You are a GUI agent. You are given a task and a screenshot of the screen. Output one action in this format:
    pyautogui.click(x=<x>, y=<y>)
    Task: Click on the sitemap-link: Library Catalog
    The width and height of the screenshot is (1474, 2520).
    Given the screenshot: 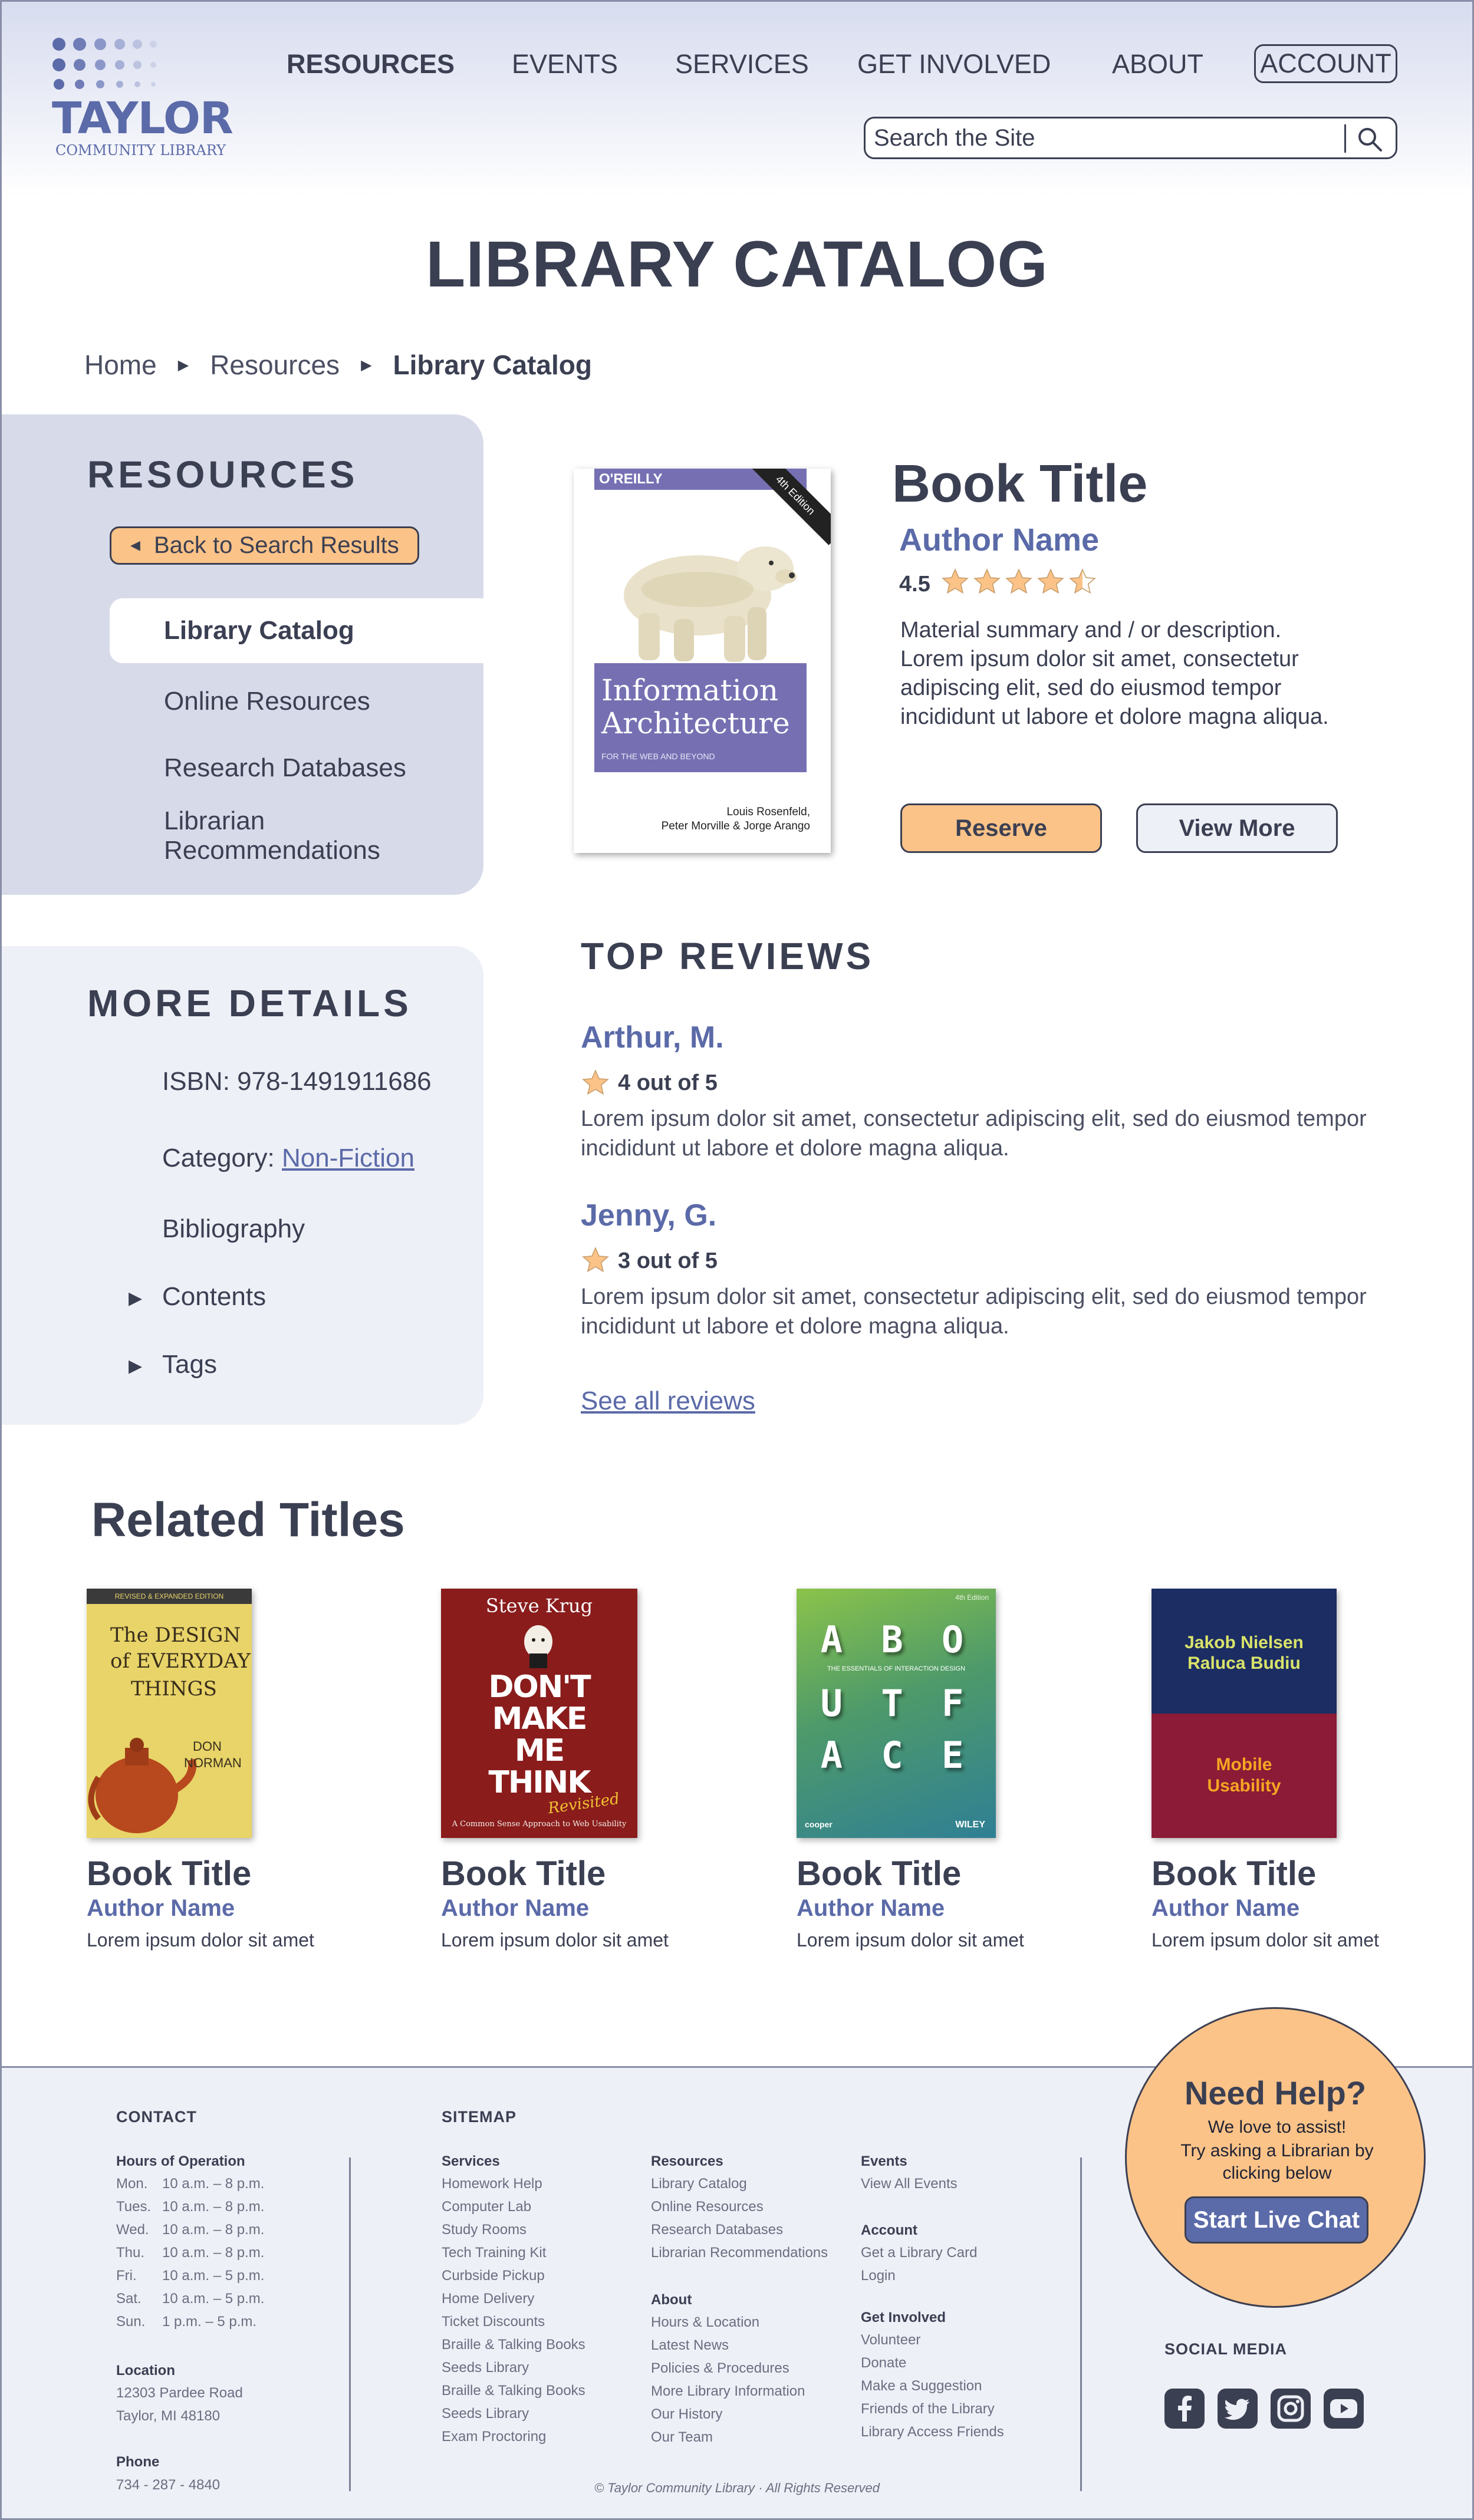 What is the action you would take?
    pyautogui.click(x=699, y=2184)
    